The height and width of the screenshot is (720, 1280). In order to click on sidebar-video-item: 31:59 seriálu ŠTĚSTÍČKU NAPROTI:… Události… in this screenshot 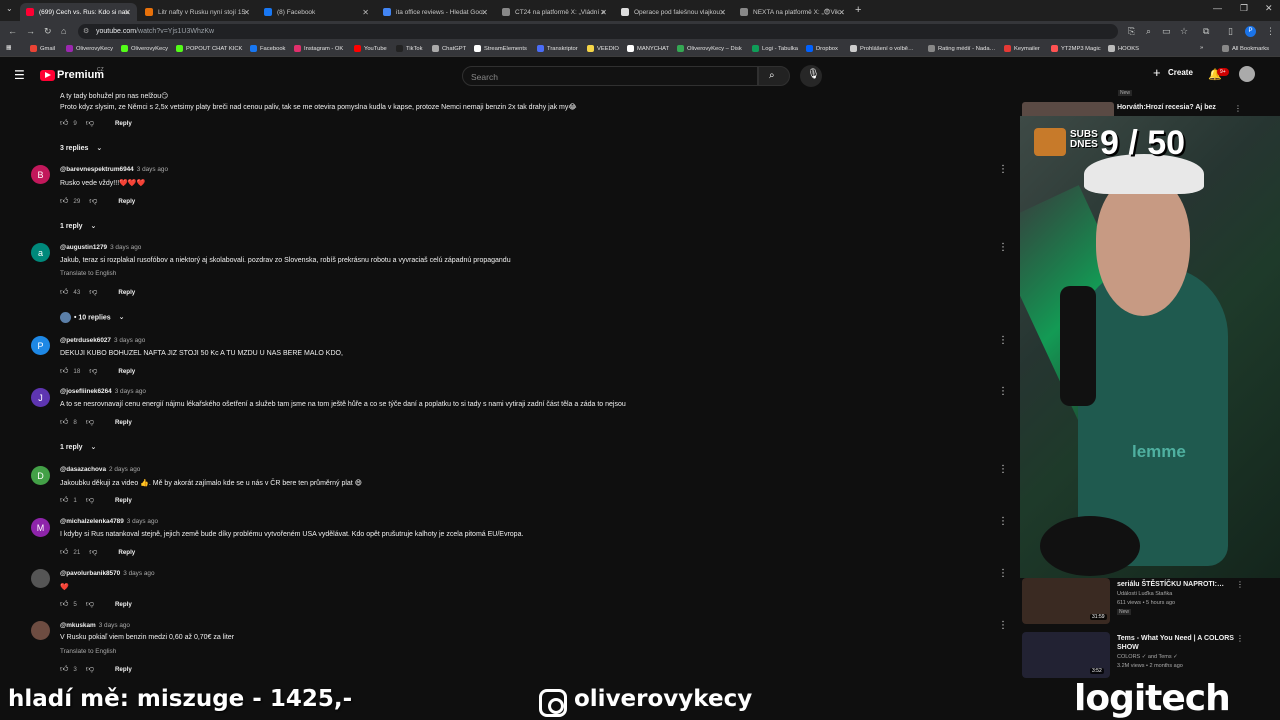, I will do `click(1150, 605)`.